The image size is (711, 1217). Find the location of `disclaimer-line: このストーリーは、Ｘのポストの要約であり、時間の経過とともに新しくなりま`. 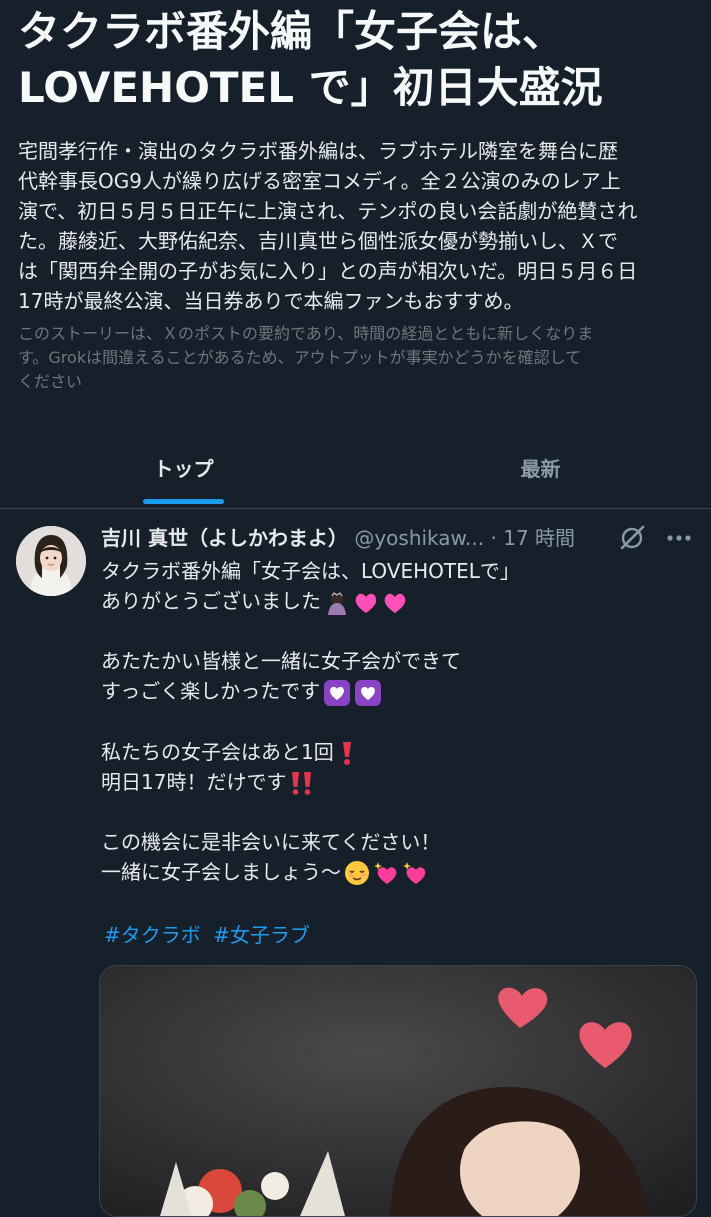

disclaimer-line: このストーリーは、Ｘのポストの要約であり、時間の経過とともに新しくなりま is located at coordinates (306, 333).